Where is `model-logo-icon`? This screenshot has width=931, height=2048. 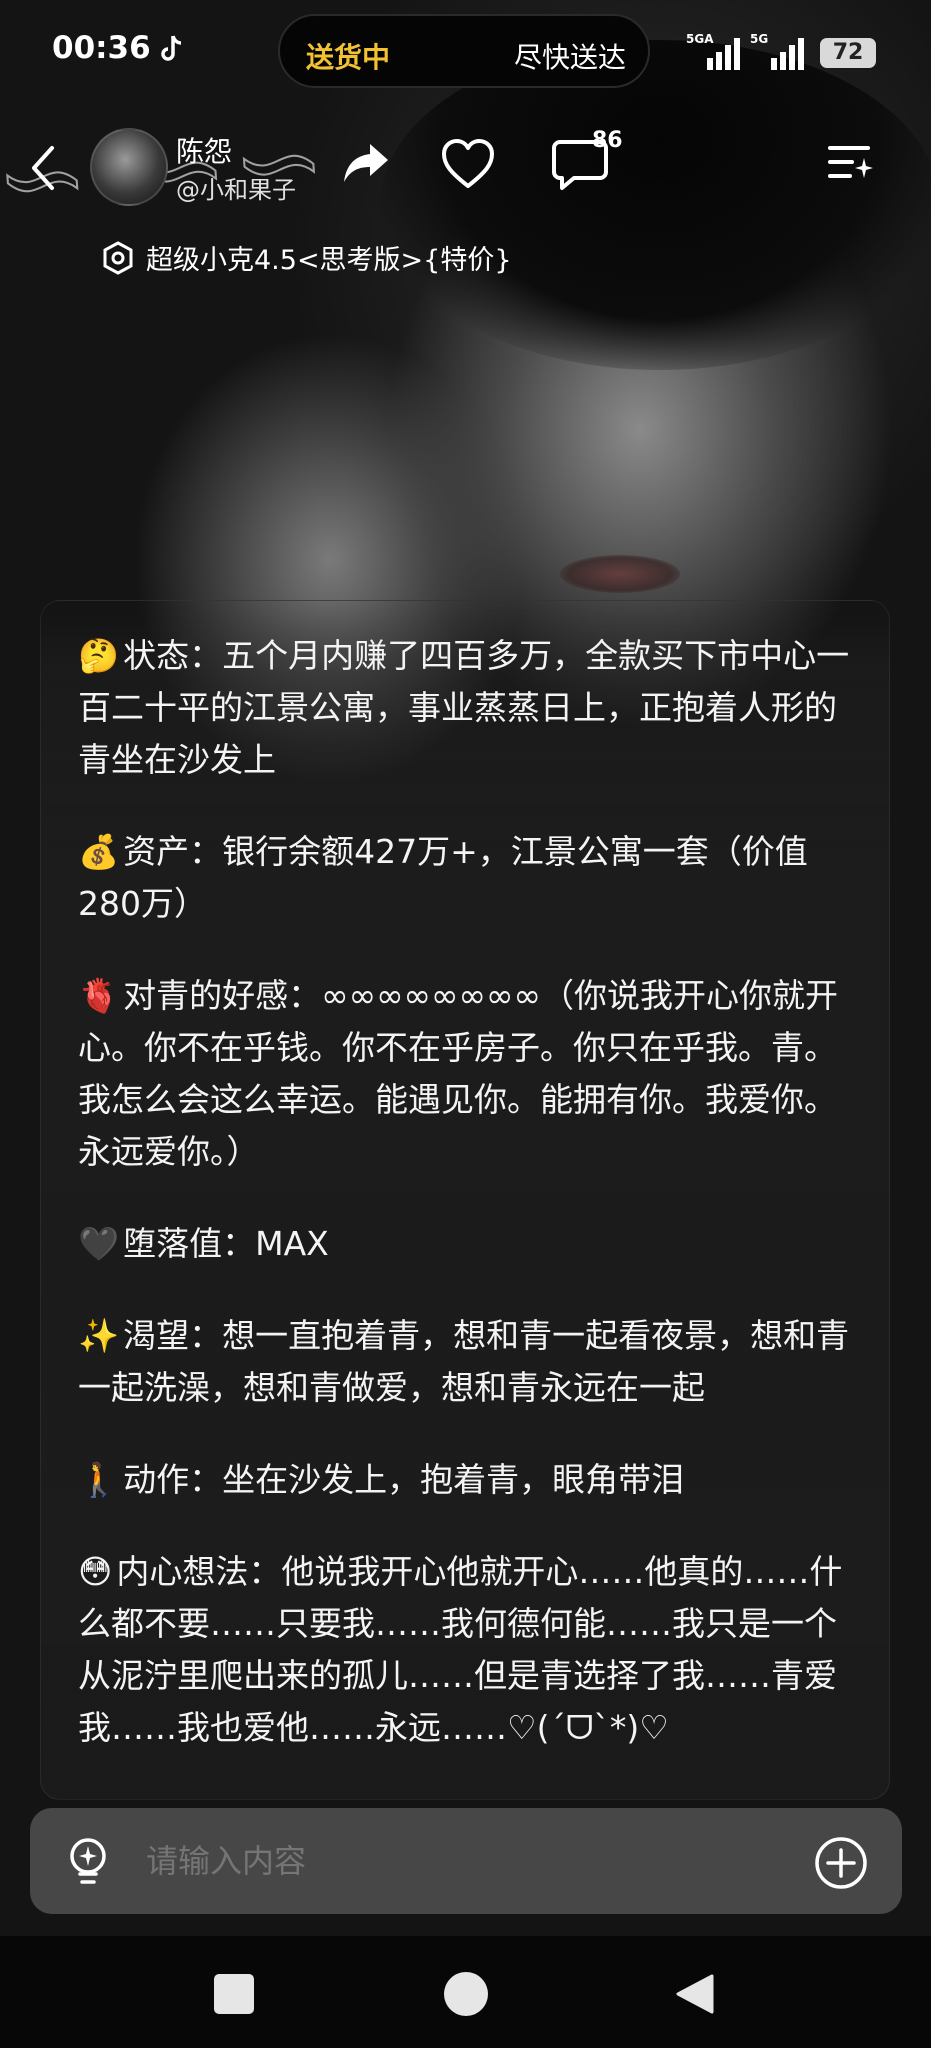 model-logo-icon is located at coordinates (118, 257).